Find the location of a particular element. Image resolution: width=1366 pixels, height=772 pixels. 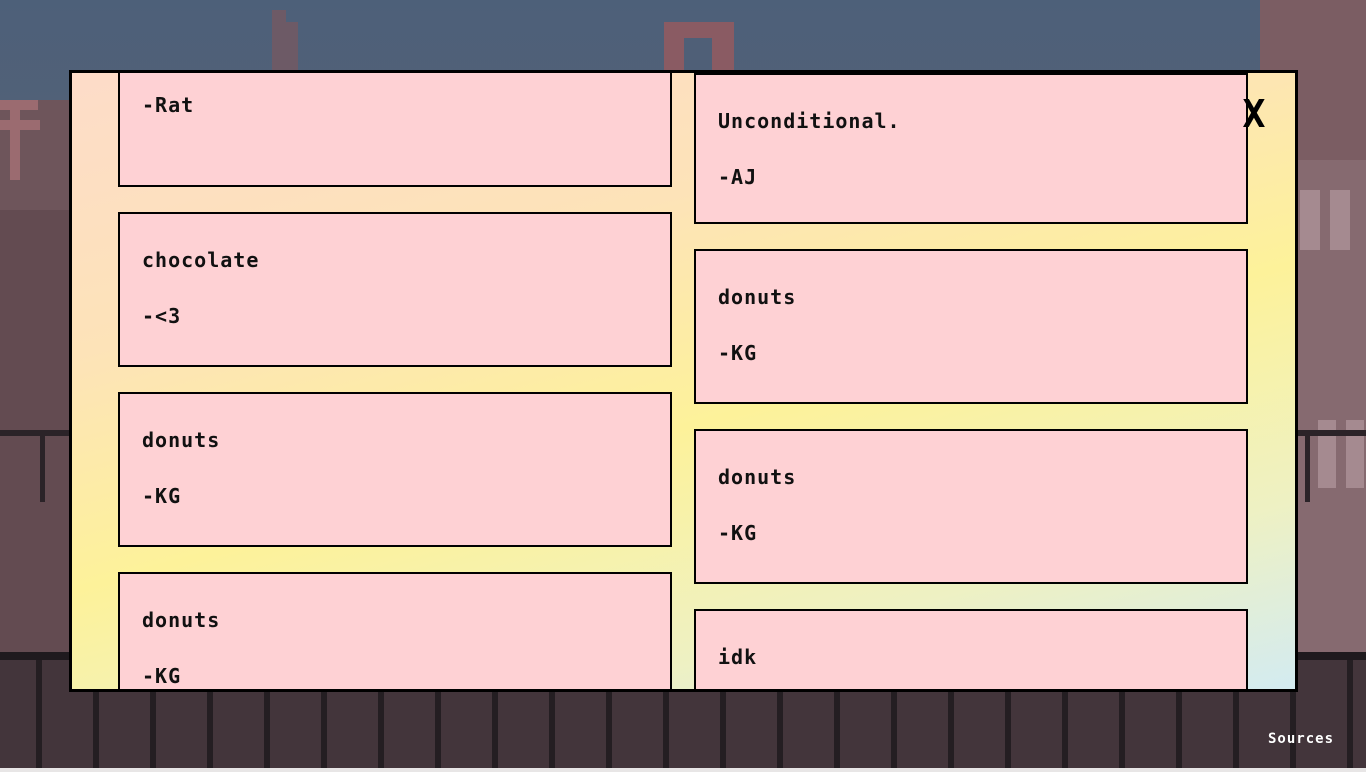

chimney is located at coordinates (291, 46).